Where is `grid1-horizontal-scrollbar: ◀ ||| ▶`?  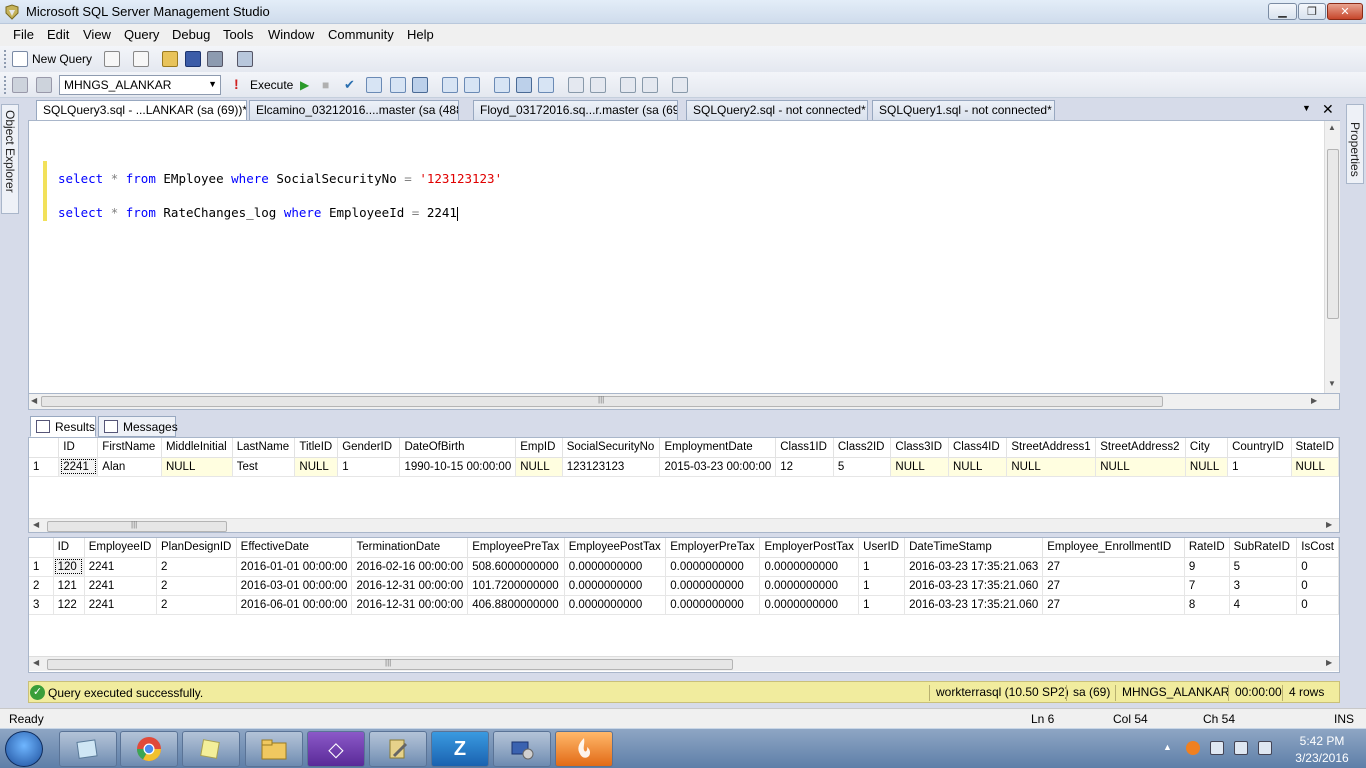
grid1-horizontal-scrollbar: ◀ ||| ▶ is located at coordinates (684, 525).